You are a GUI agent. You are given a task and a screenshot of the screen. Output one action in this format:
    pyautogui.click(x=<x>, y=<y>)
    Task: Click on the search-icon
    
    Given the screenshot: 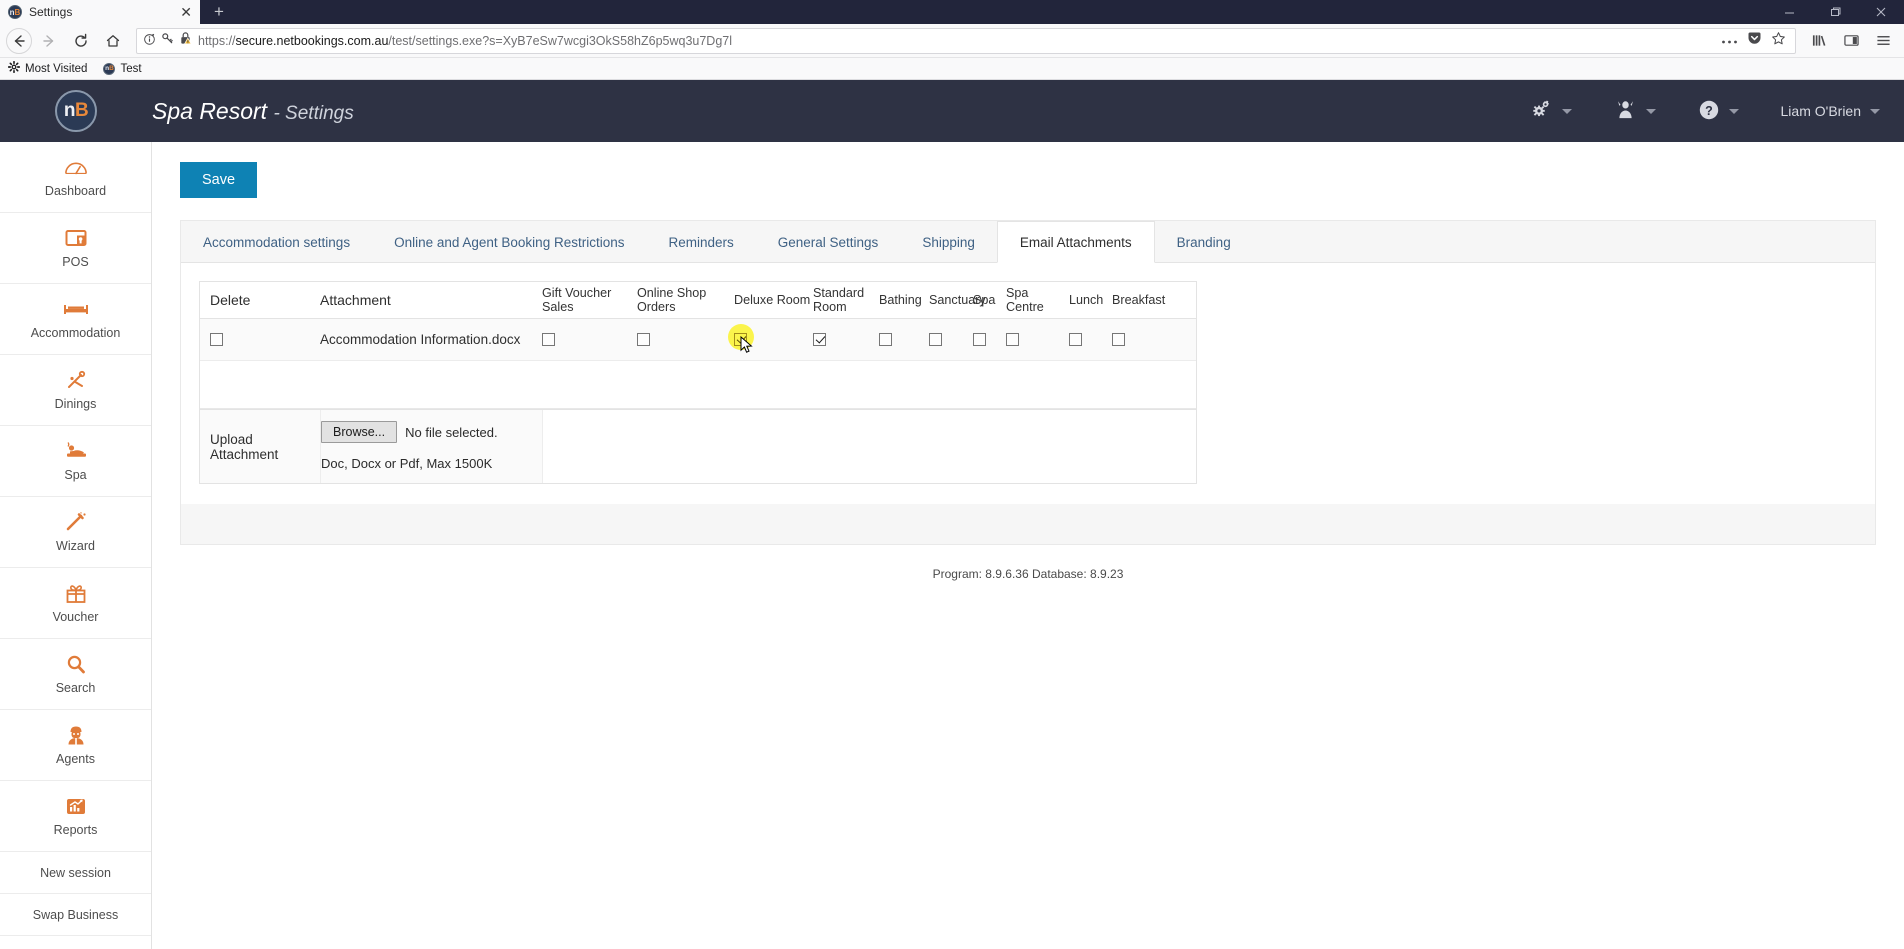 What is the action you would take?
    pyautogui.click(x=76, y=664)
    